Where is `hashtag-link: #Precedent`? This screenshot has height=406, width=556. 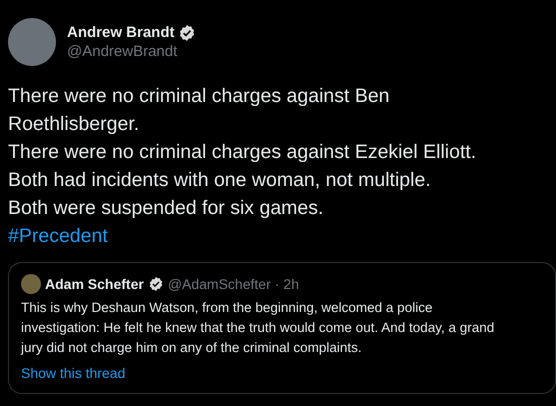 hashtag-link: #Precedent is located at coordinates (58, 236).